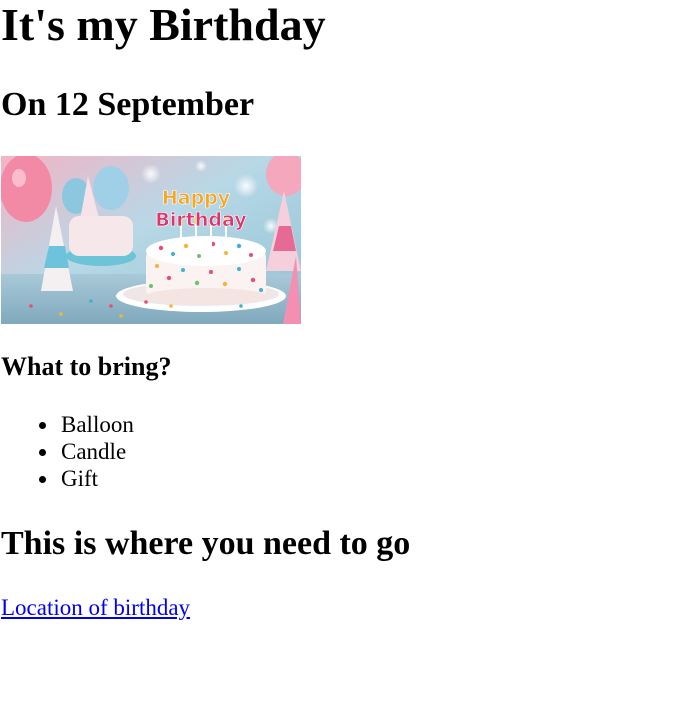 This screenshot has height=704, width=678. I want to click on list-item-label: Candle, so click(94, 451).